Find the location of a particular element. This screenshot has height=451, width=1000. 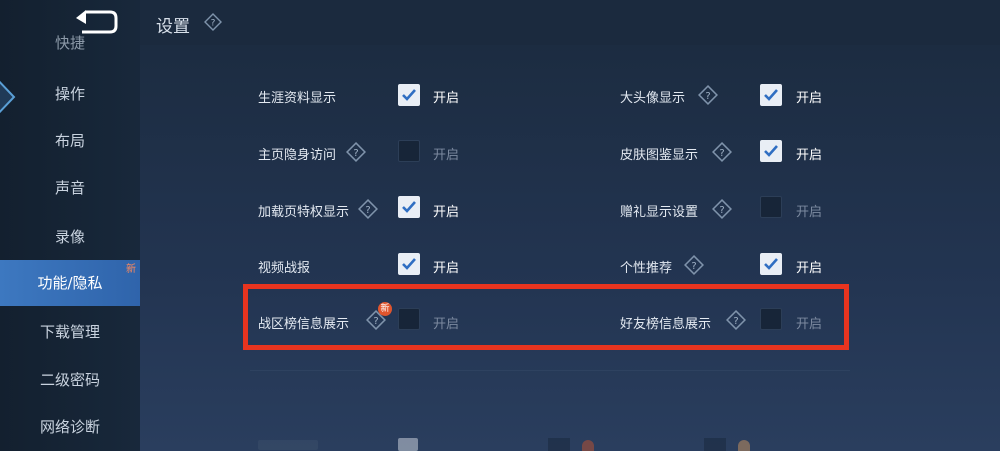

sidebar-item-password: 二级密码 is located at coordinates (70, 380).